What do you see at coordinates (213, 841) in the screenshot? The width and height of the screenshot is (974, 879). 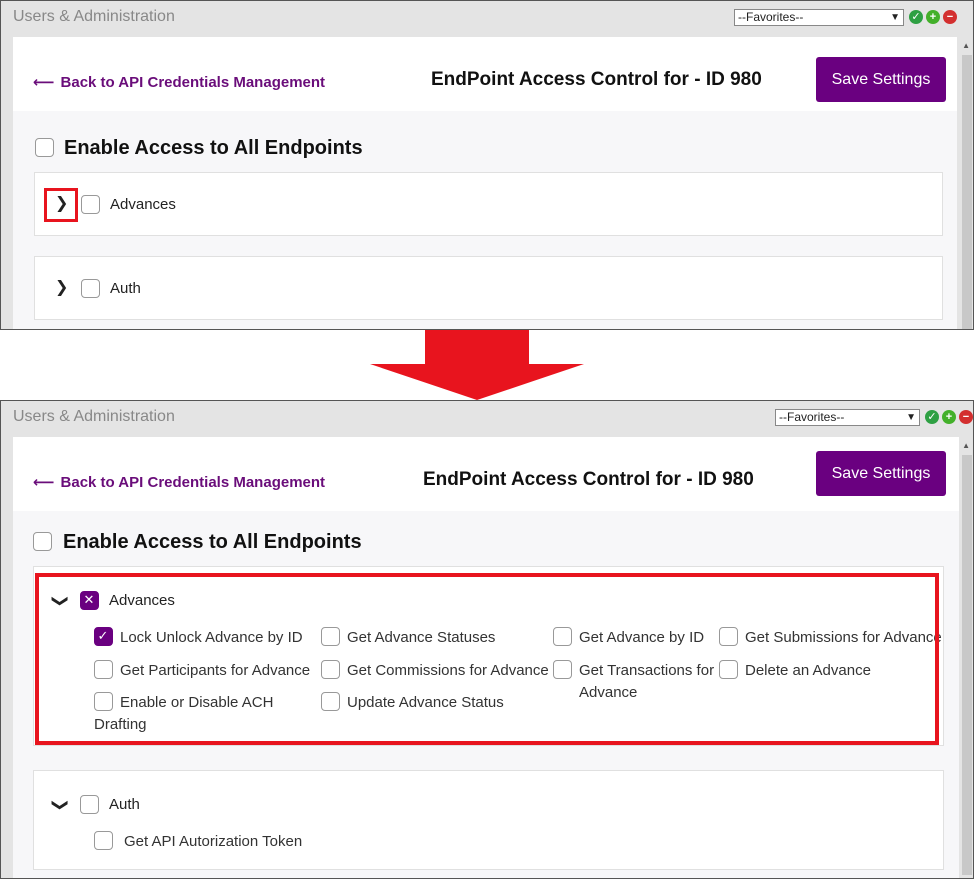 I see `endpoint-label: Get API Autorization Token` at bounding box center [213, 841].